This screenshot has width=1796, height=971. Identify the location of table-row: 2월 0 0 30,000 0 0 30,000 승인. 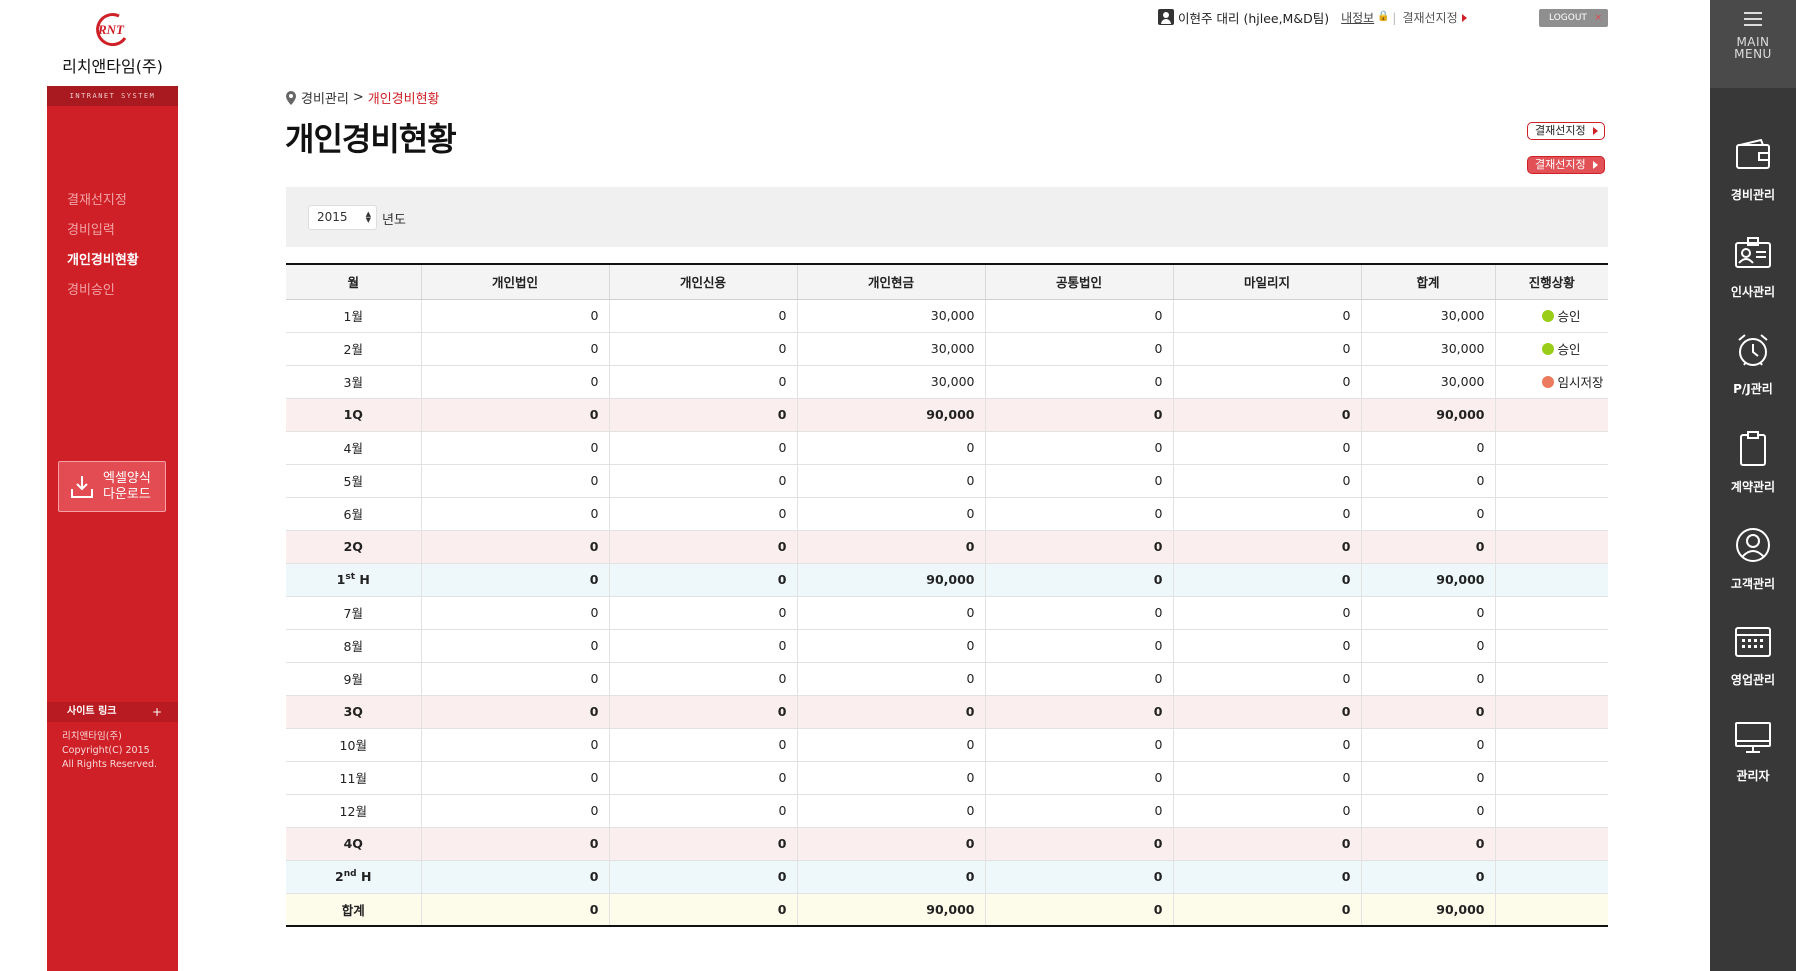
(947, 349).